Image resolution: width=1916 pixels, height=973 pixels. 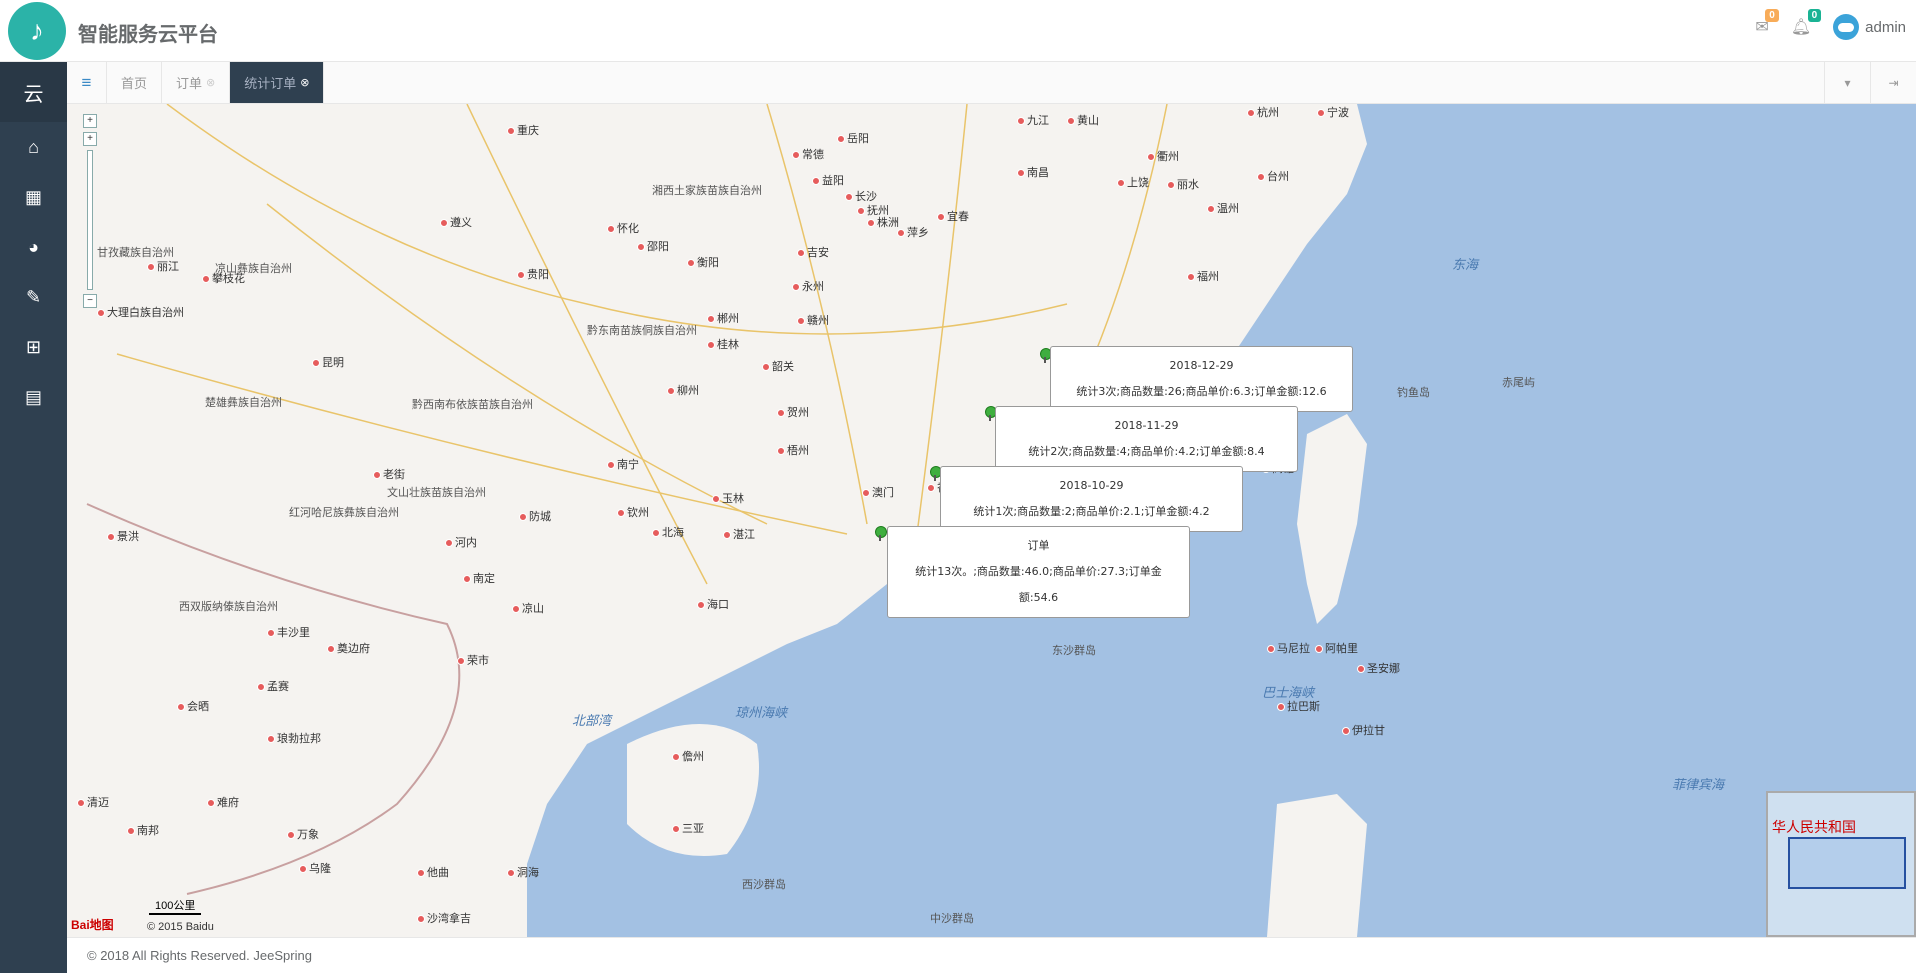 What do you see at coordinates (90, 301) in the screenshot?
I see `zoom-out-button: −` at bounding box center [90, 301].